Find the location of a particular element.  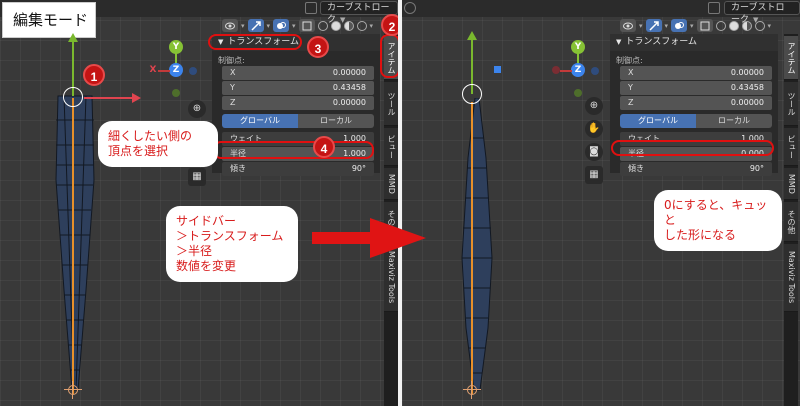

x-axis-arrow is located at coordinates (136, 98).